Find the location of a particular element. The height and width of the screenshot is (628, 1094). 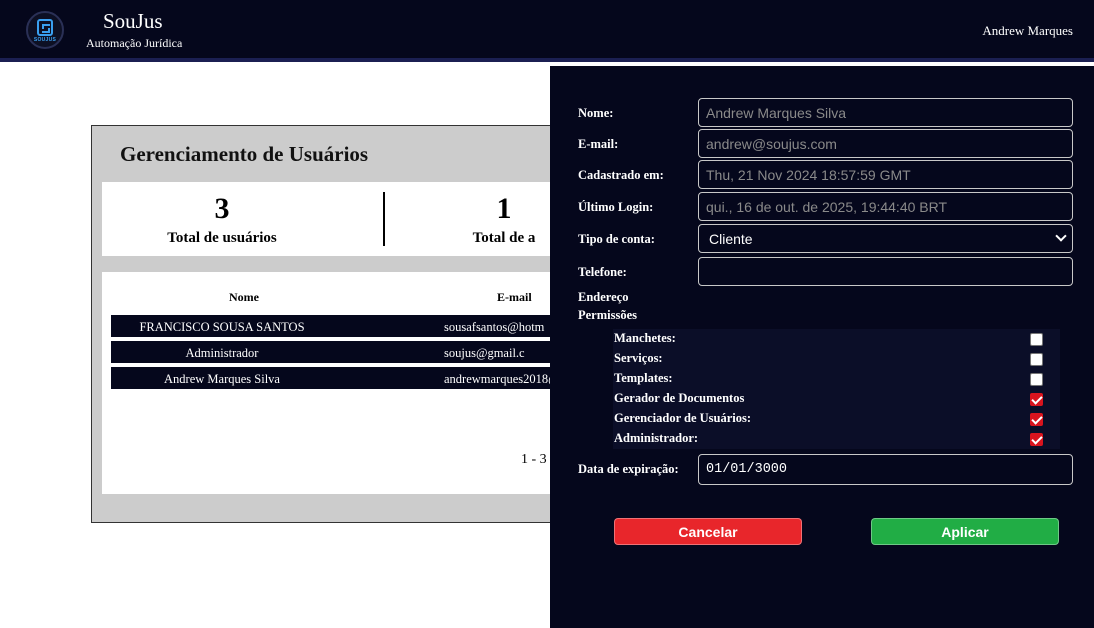

permission-item: Manchetes: is located at coordinates (836, 339).